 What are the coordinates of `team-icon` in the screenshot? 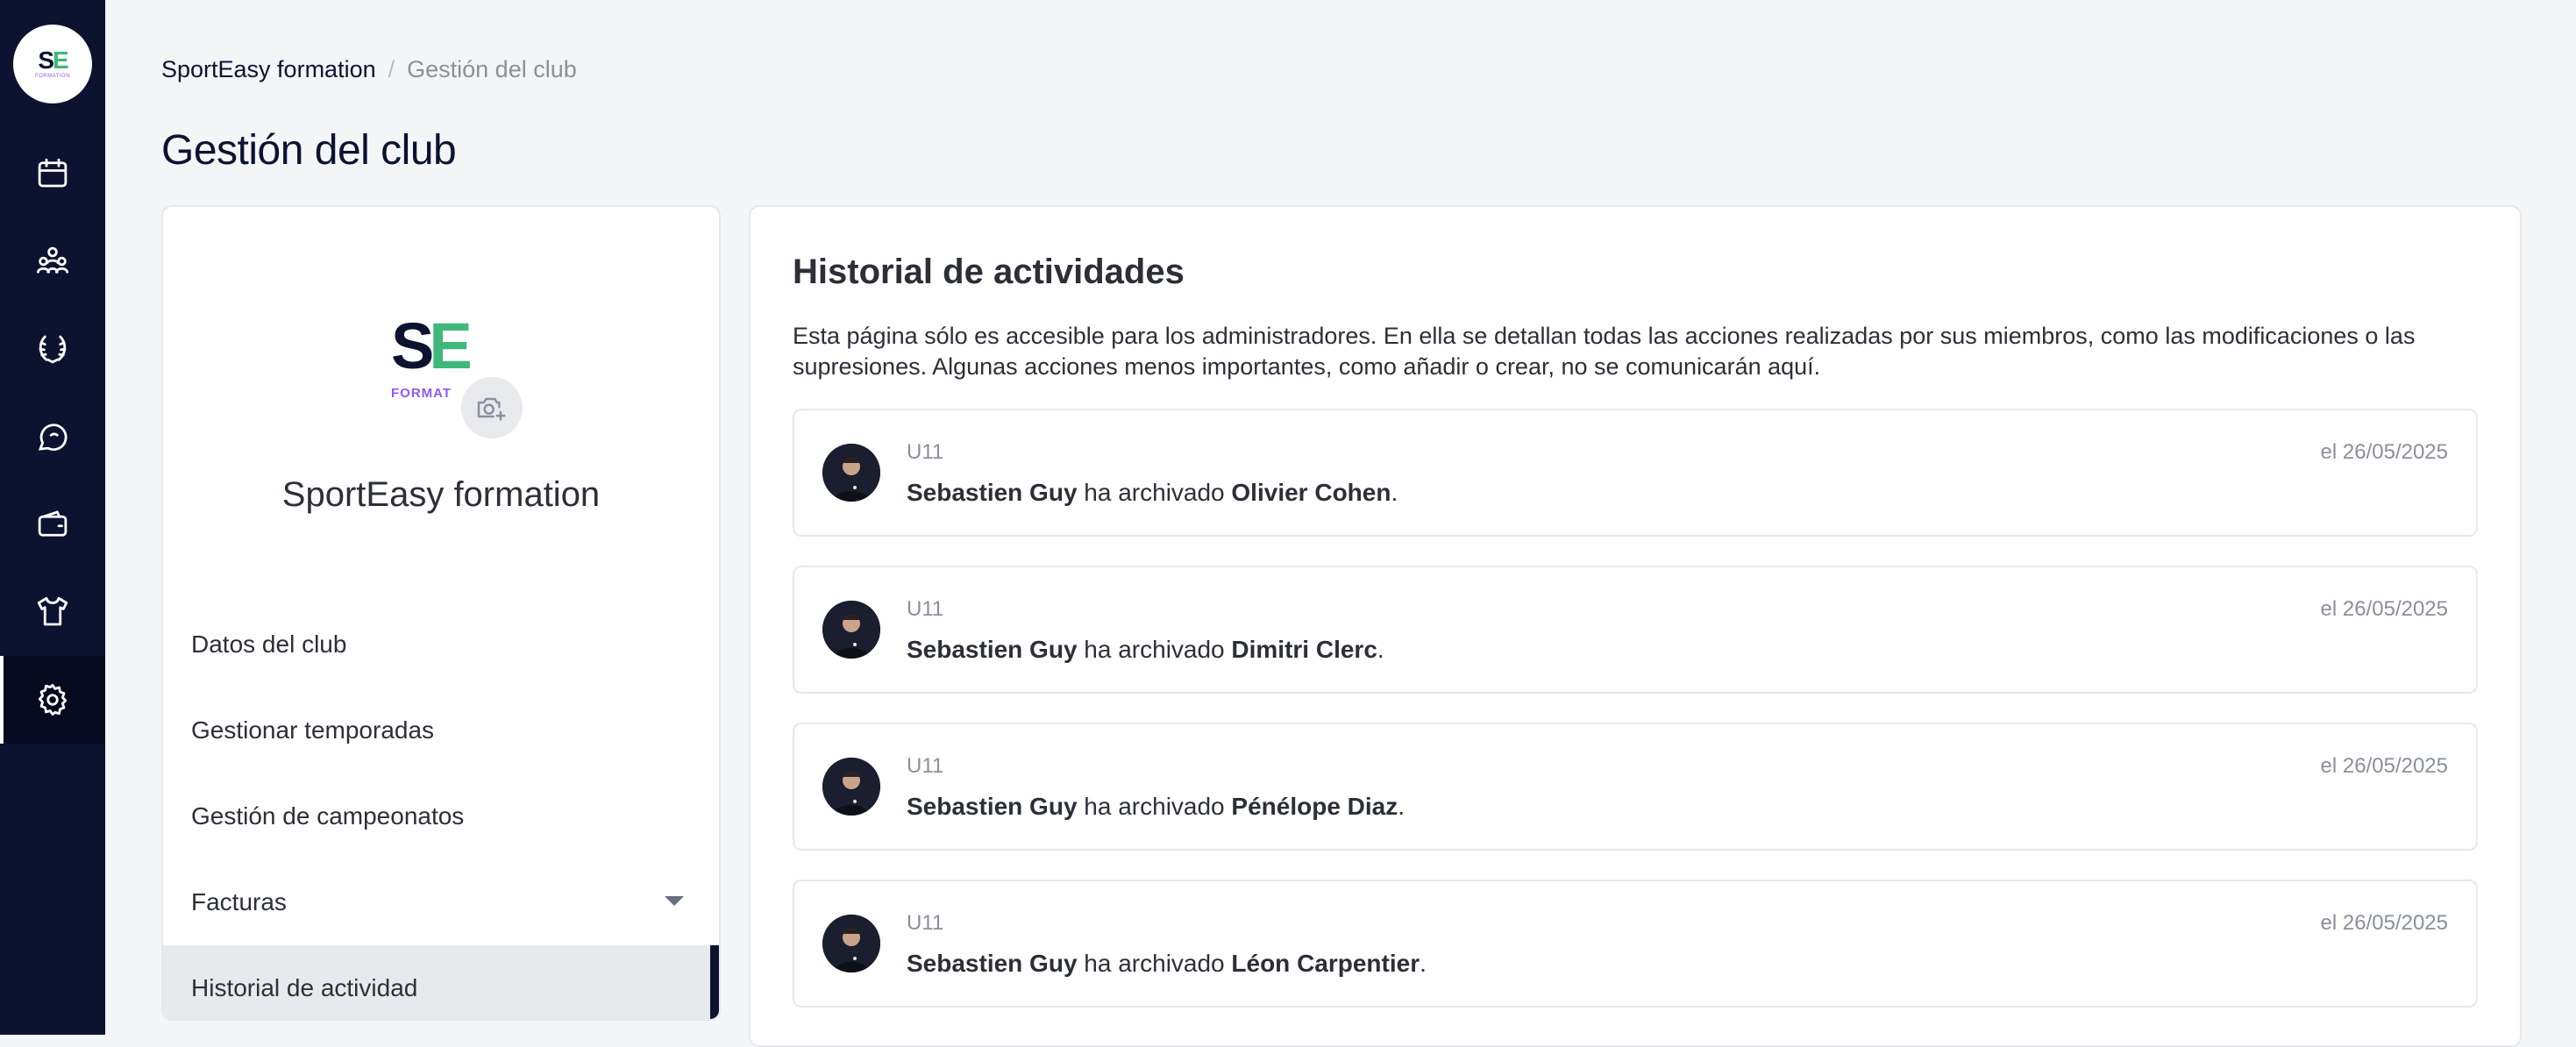 It's located at (52, 260).